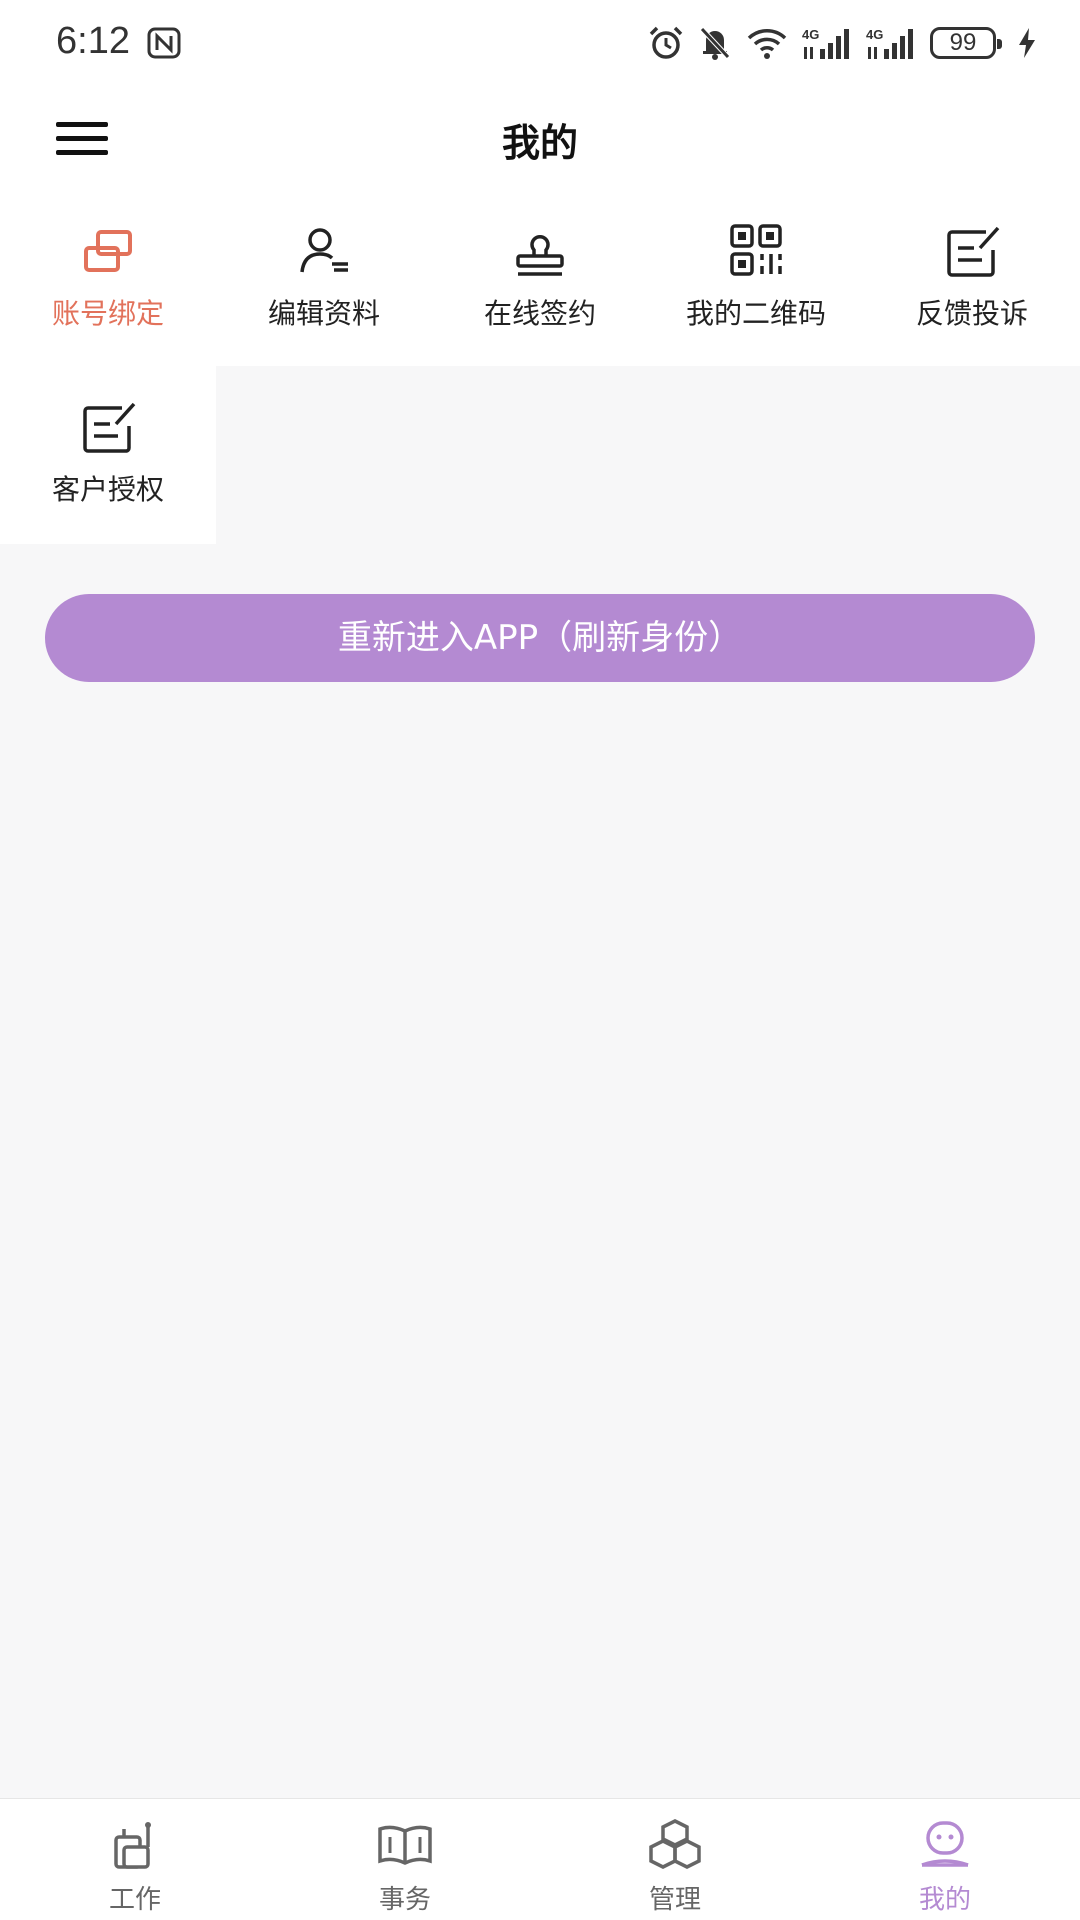 The width and height of the screenshot is (1080, 1920). Describe the element at coordinates (972, 278) in the screenshot. I see `grid-item-feedback: 反馈投诉` at that location.